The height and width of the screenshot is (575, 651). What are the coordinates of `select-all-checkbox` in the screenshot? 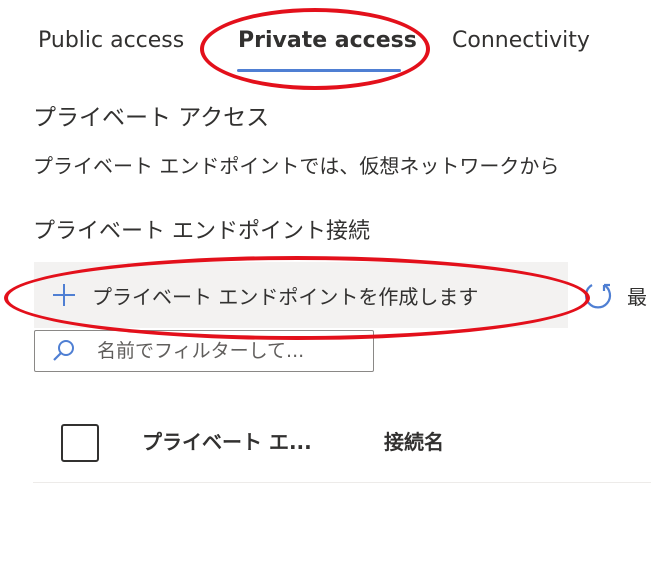 It's located at (80, 443).